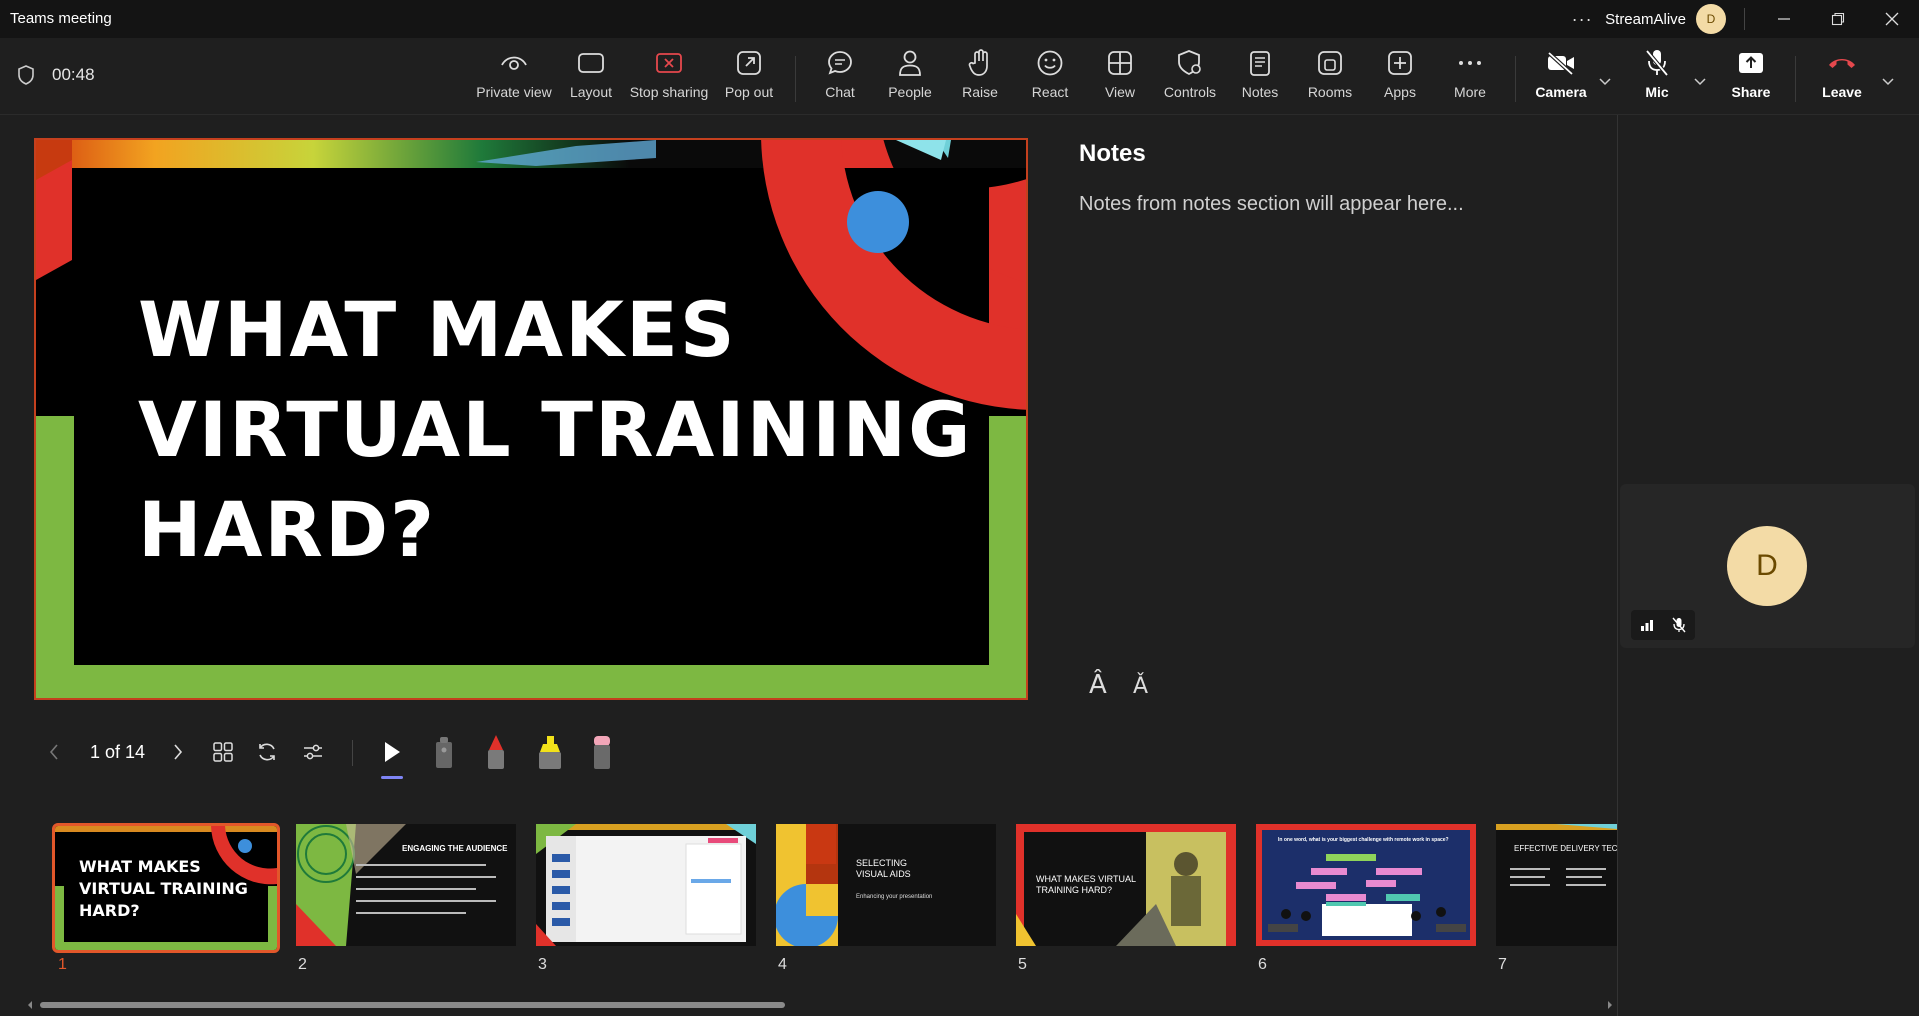 The width and height of the screenshot is (1919, 1016). Describe the element at coordinates (1711, 19) in the screenshot. I see `account-avatar: D` at that location.